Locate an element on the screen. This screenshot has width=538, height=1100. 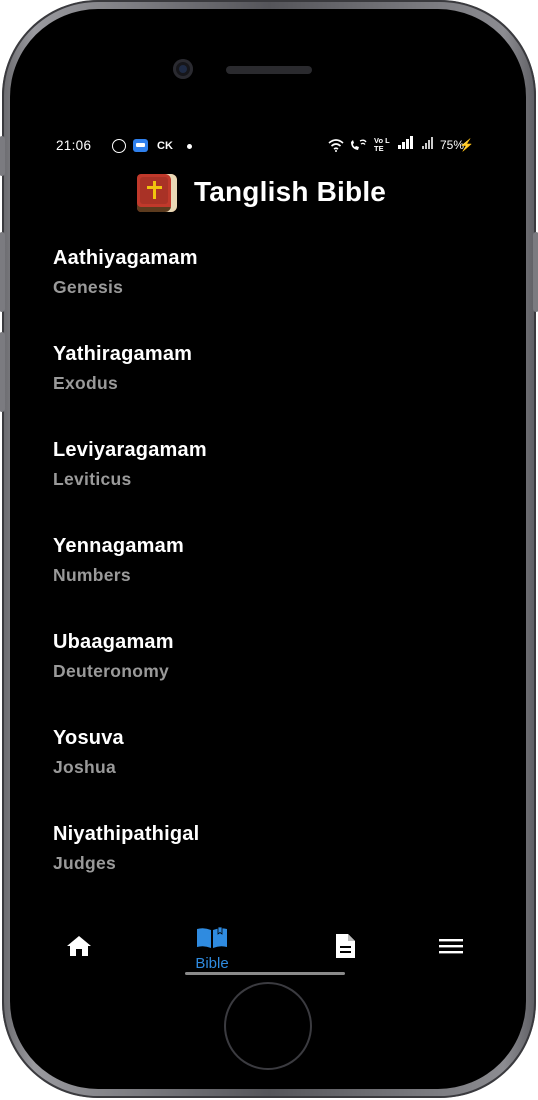
power-button is located at coordinates (535, 272).